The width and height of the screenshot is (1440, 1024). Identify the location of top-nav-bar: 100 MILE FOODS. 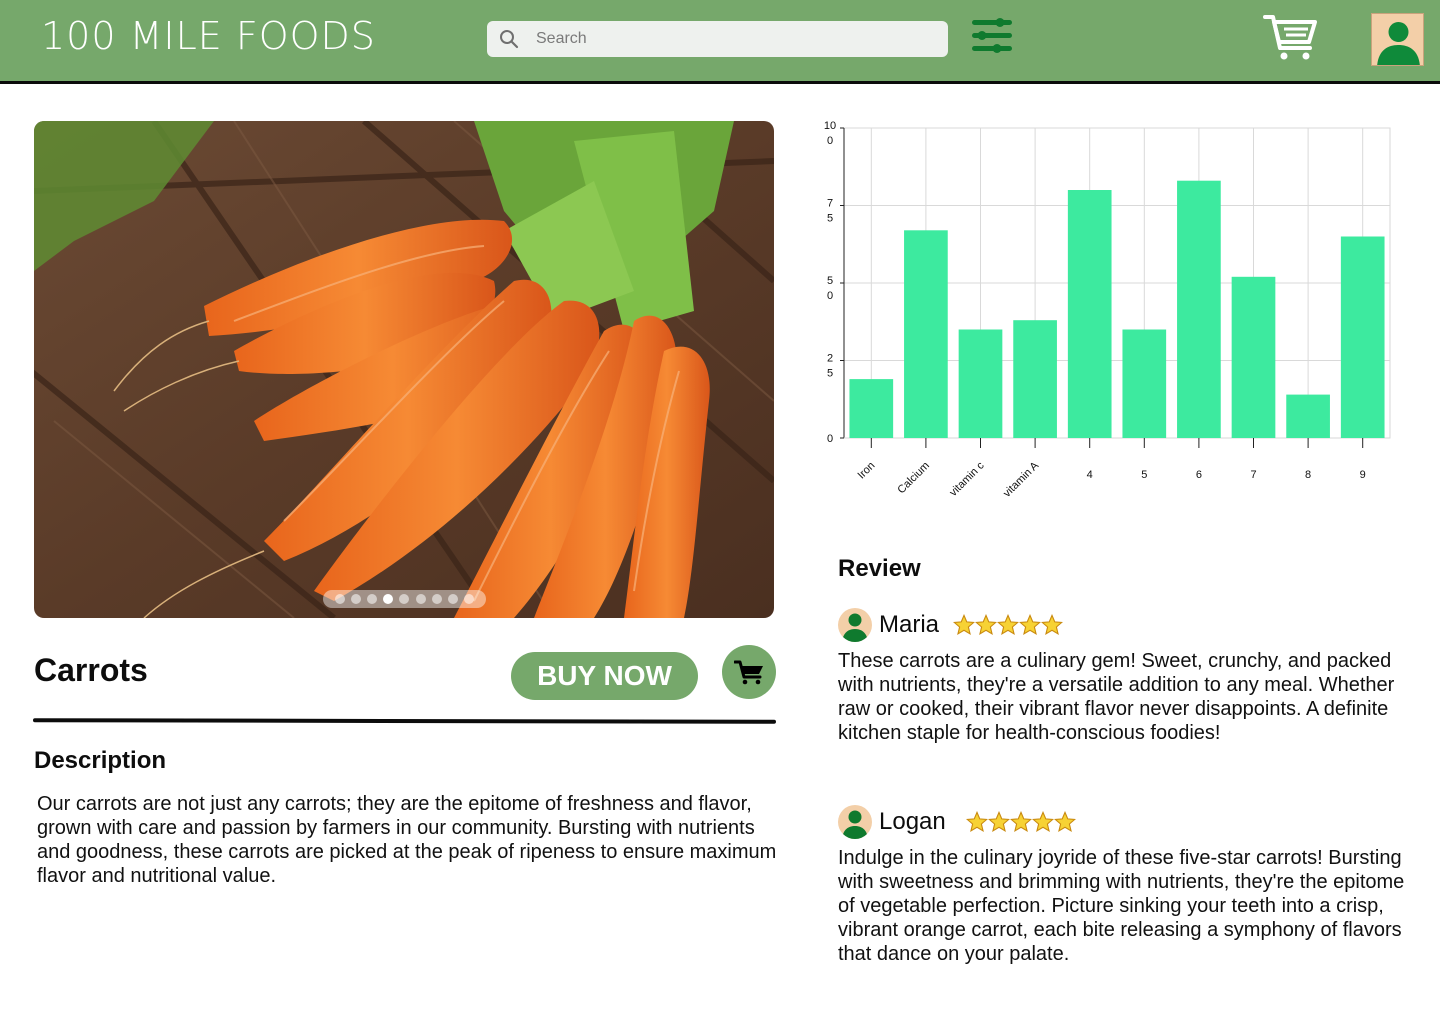
(720, 42).